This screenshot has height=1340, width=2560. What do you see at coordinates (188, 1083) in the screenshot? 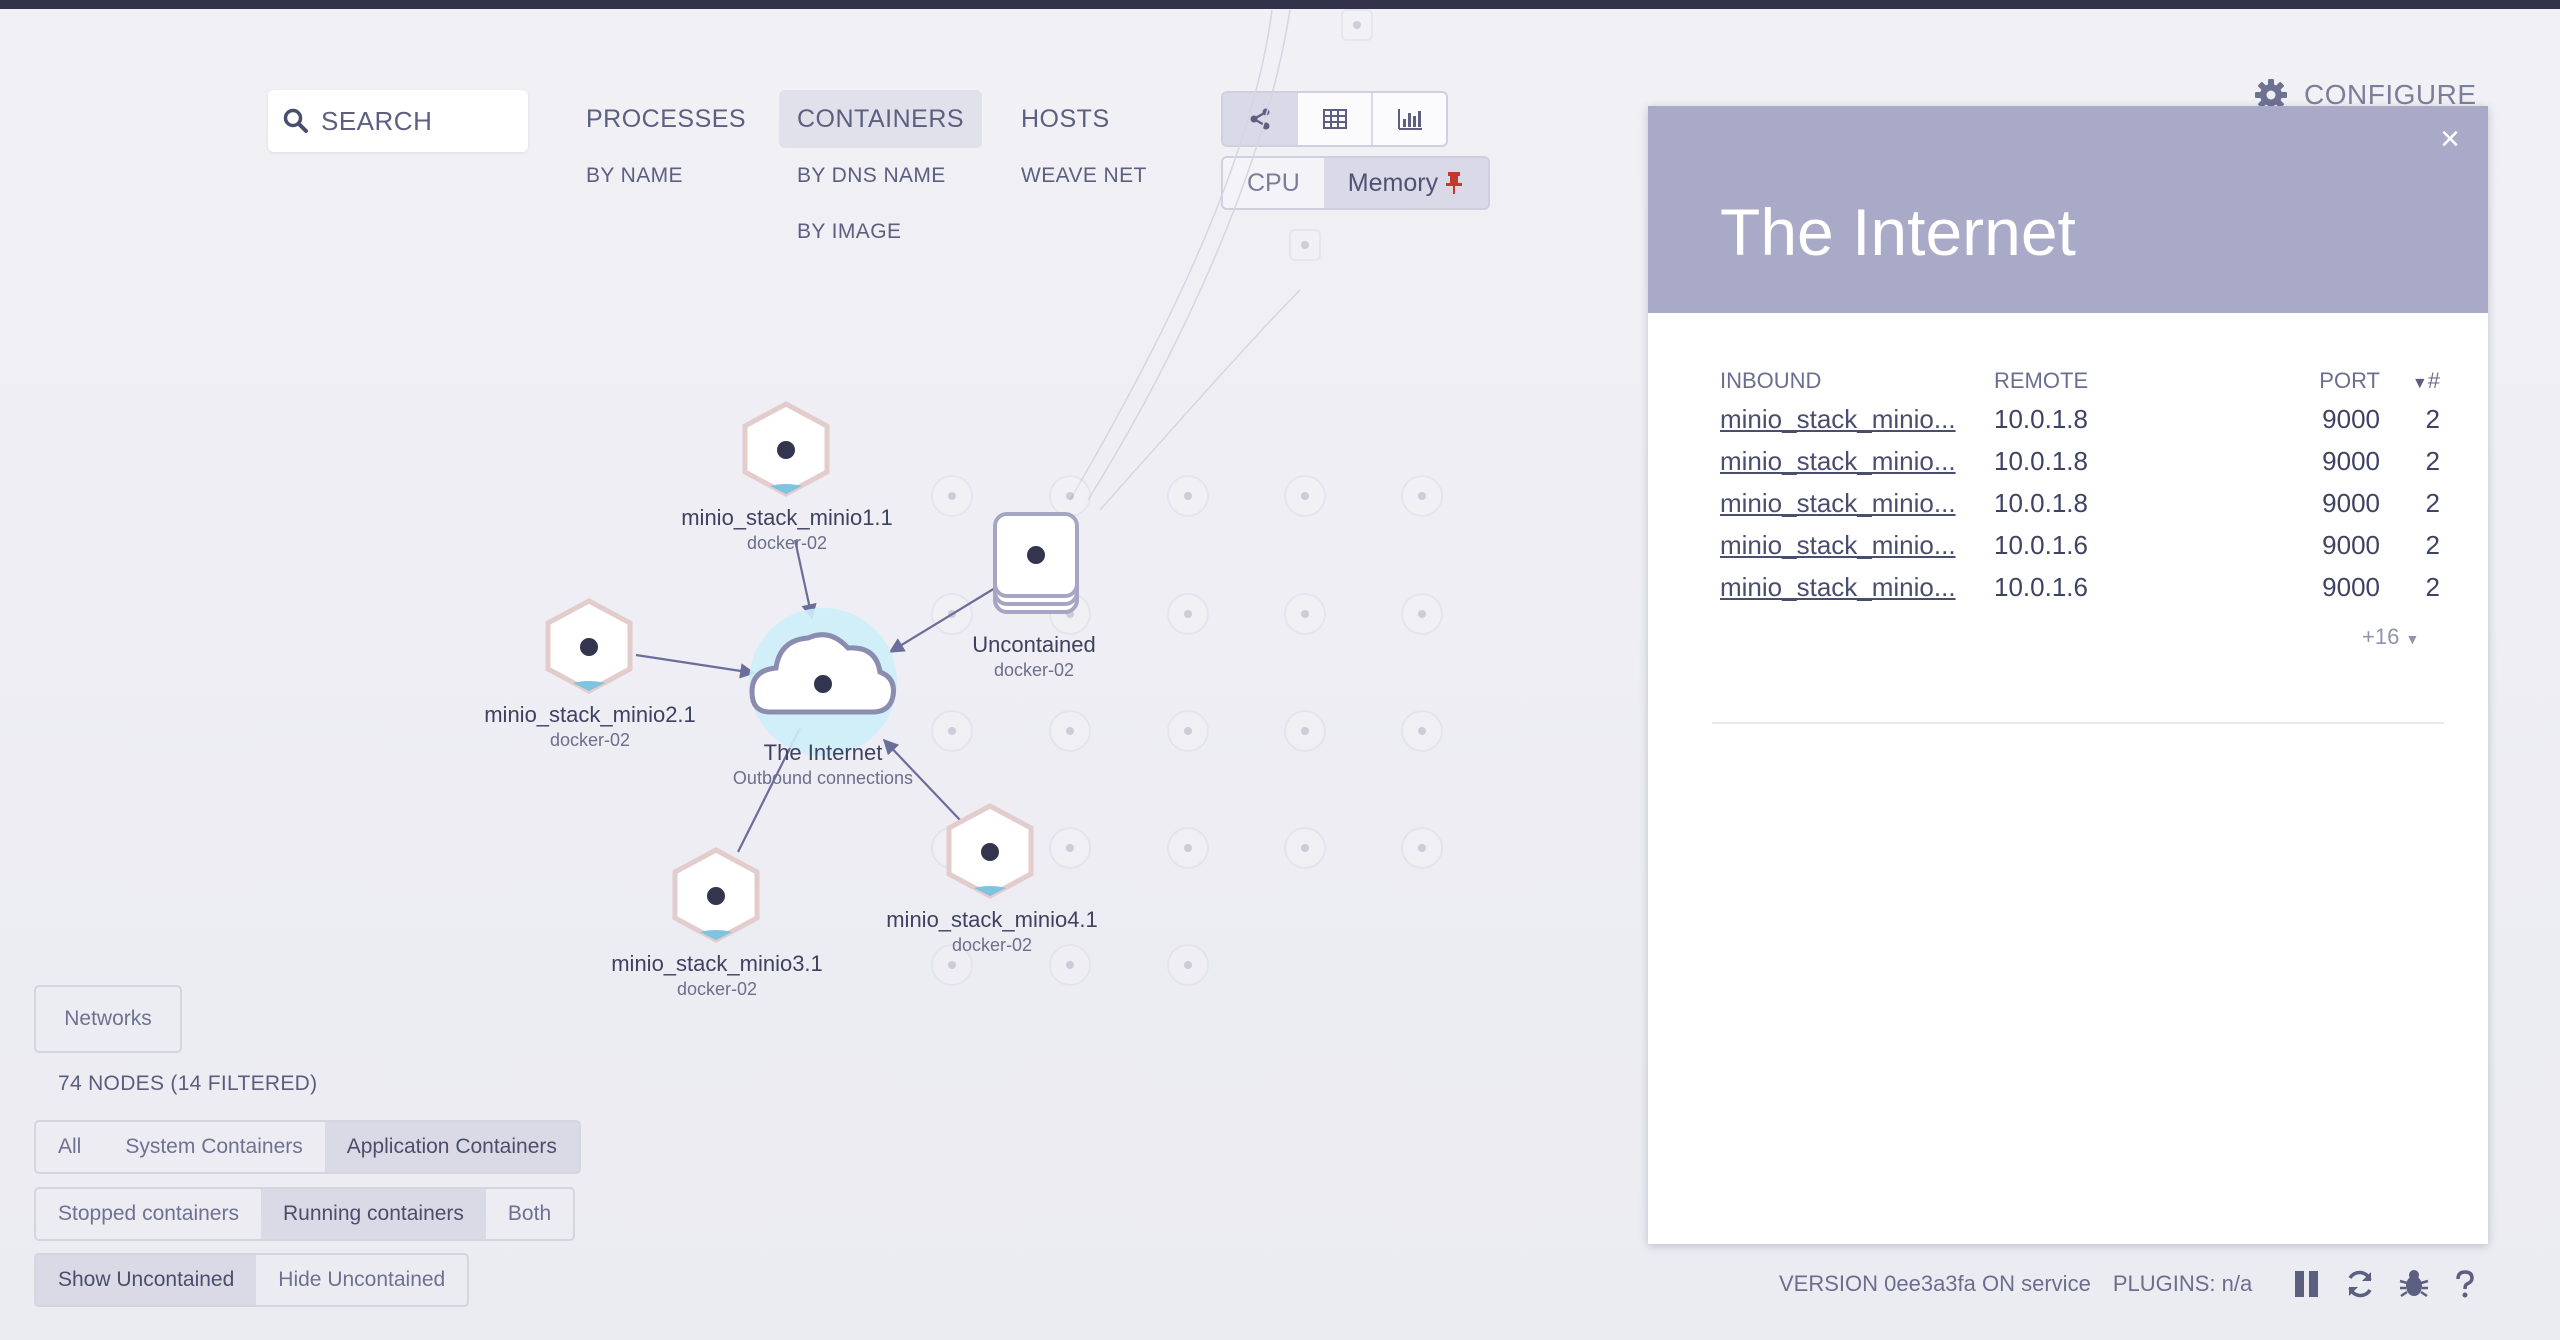
I see `node-count: 74 NODES (14 FILTERED)` at bounding box center [188, 1083].